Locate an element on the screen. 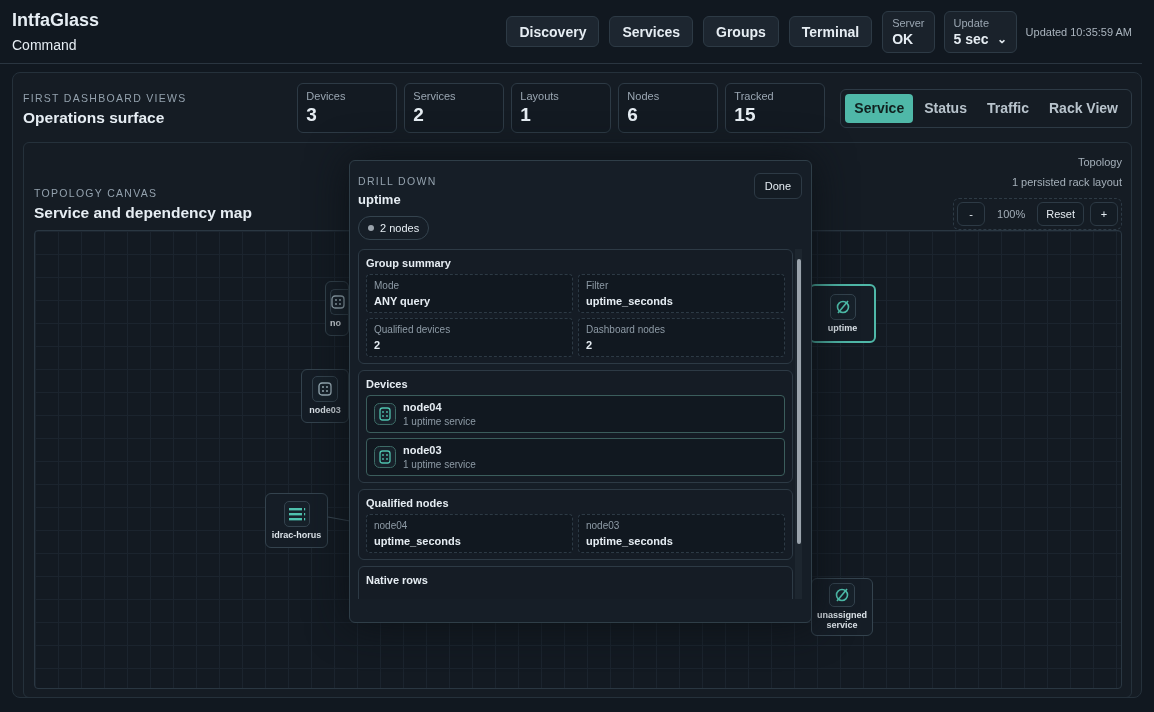  done-button: Done is located at coordinates (777, 186).